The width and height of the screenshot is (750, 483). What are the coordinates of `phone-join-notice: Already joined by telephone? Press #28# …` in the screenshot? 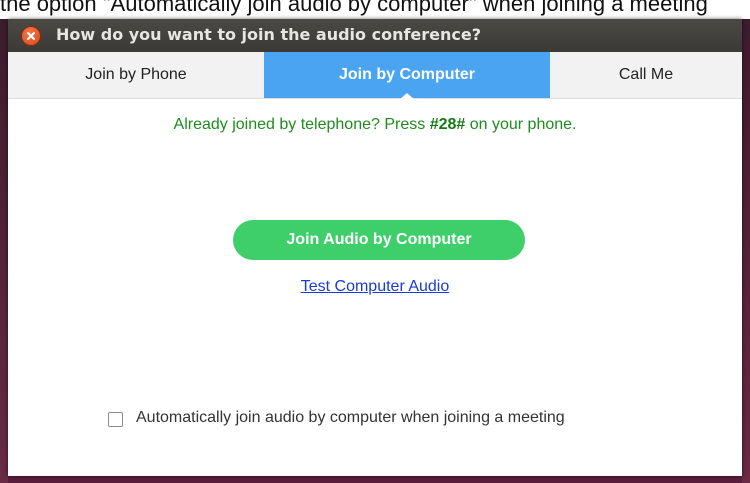 It's located at (375, 125).